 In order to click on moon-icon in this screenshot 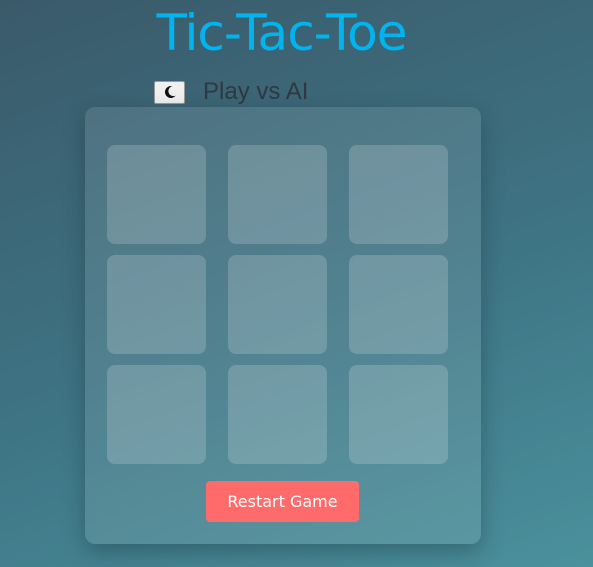, I will do `click(170, 91)`.